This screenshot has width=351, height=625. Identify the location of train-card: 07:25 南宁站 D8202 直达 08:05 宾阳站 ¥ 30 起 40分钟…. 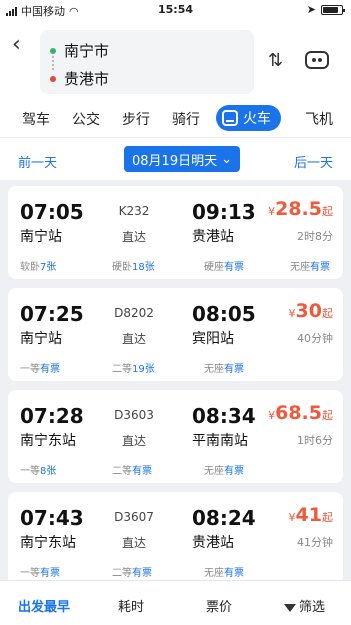
(175, 334).